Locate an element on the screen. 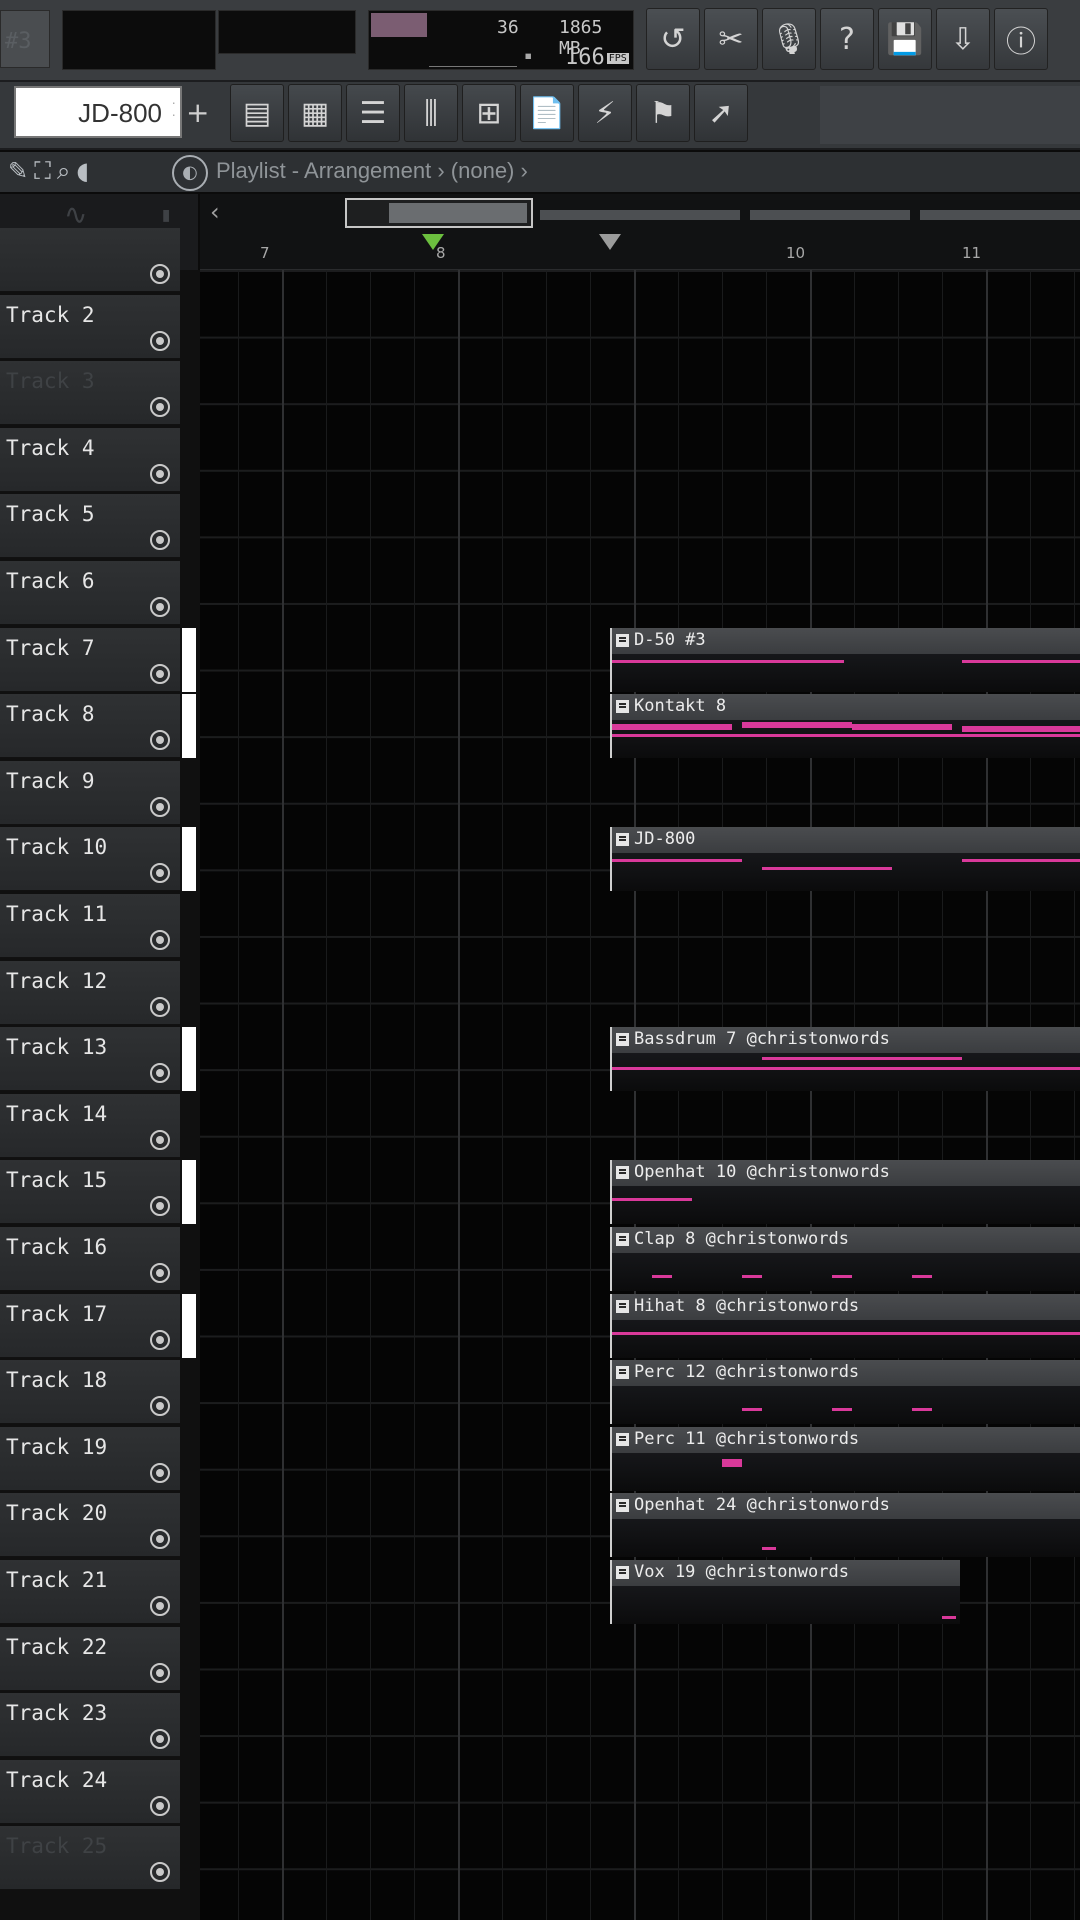  track-header: Track 14 is located at coordinates (90, 1125).